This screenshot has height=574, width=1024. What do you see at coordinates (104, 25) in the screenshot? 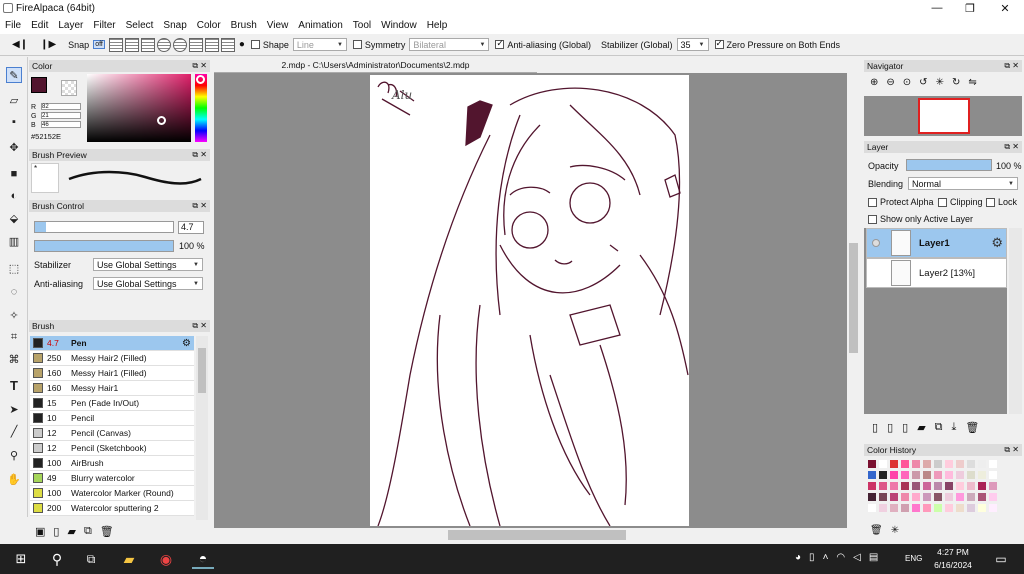
I see `menu-filter: Filter` at bounding box center [104, 25].